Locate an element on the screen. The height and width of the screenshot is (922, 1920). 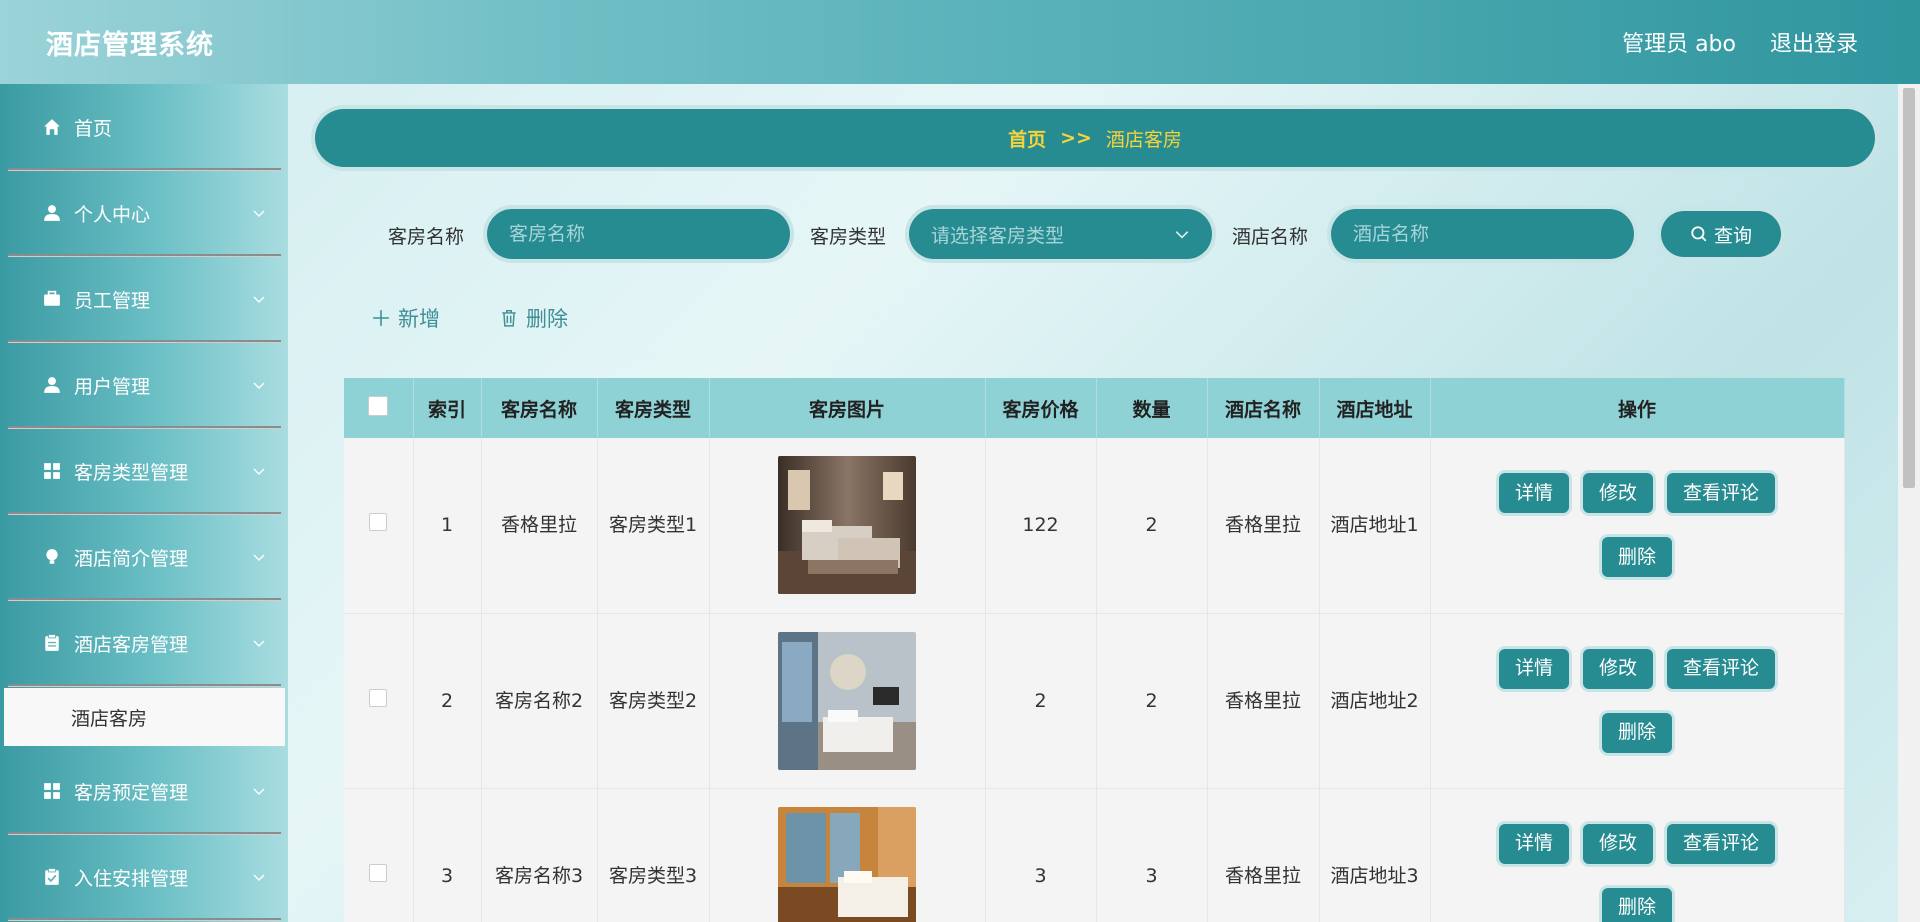
hotel-name-field-wrap is located at coordinates (1482, 234).